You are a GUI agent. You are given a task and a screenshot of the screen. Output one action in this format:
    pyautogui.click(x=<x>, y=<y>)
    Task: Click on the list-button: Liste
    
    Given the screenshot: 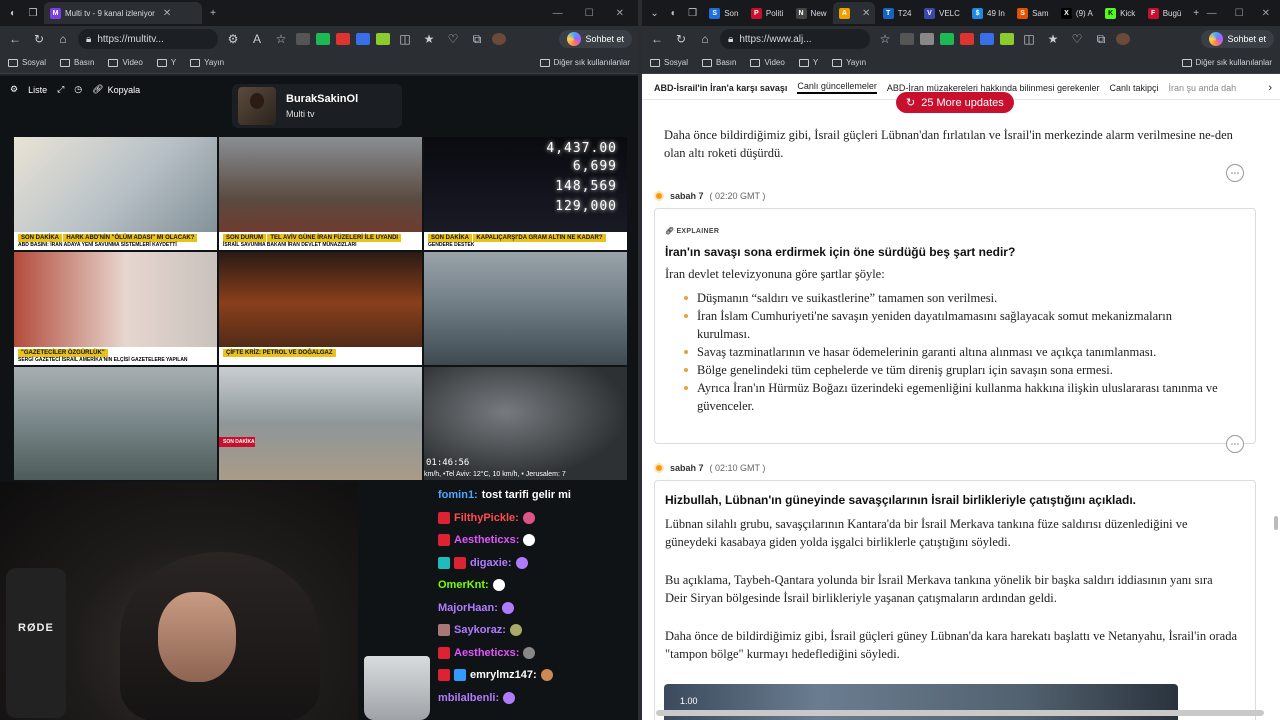 What is the action you would take?
    pyautogui.click(x=37, y=90)
    